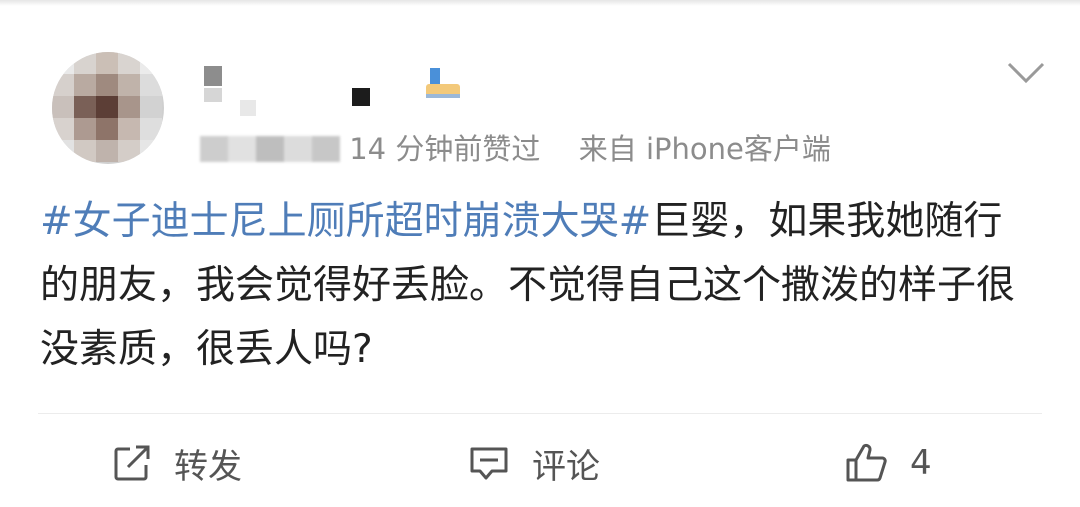  I want to click on divider, so click(540, 413).